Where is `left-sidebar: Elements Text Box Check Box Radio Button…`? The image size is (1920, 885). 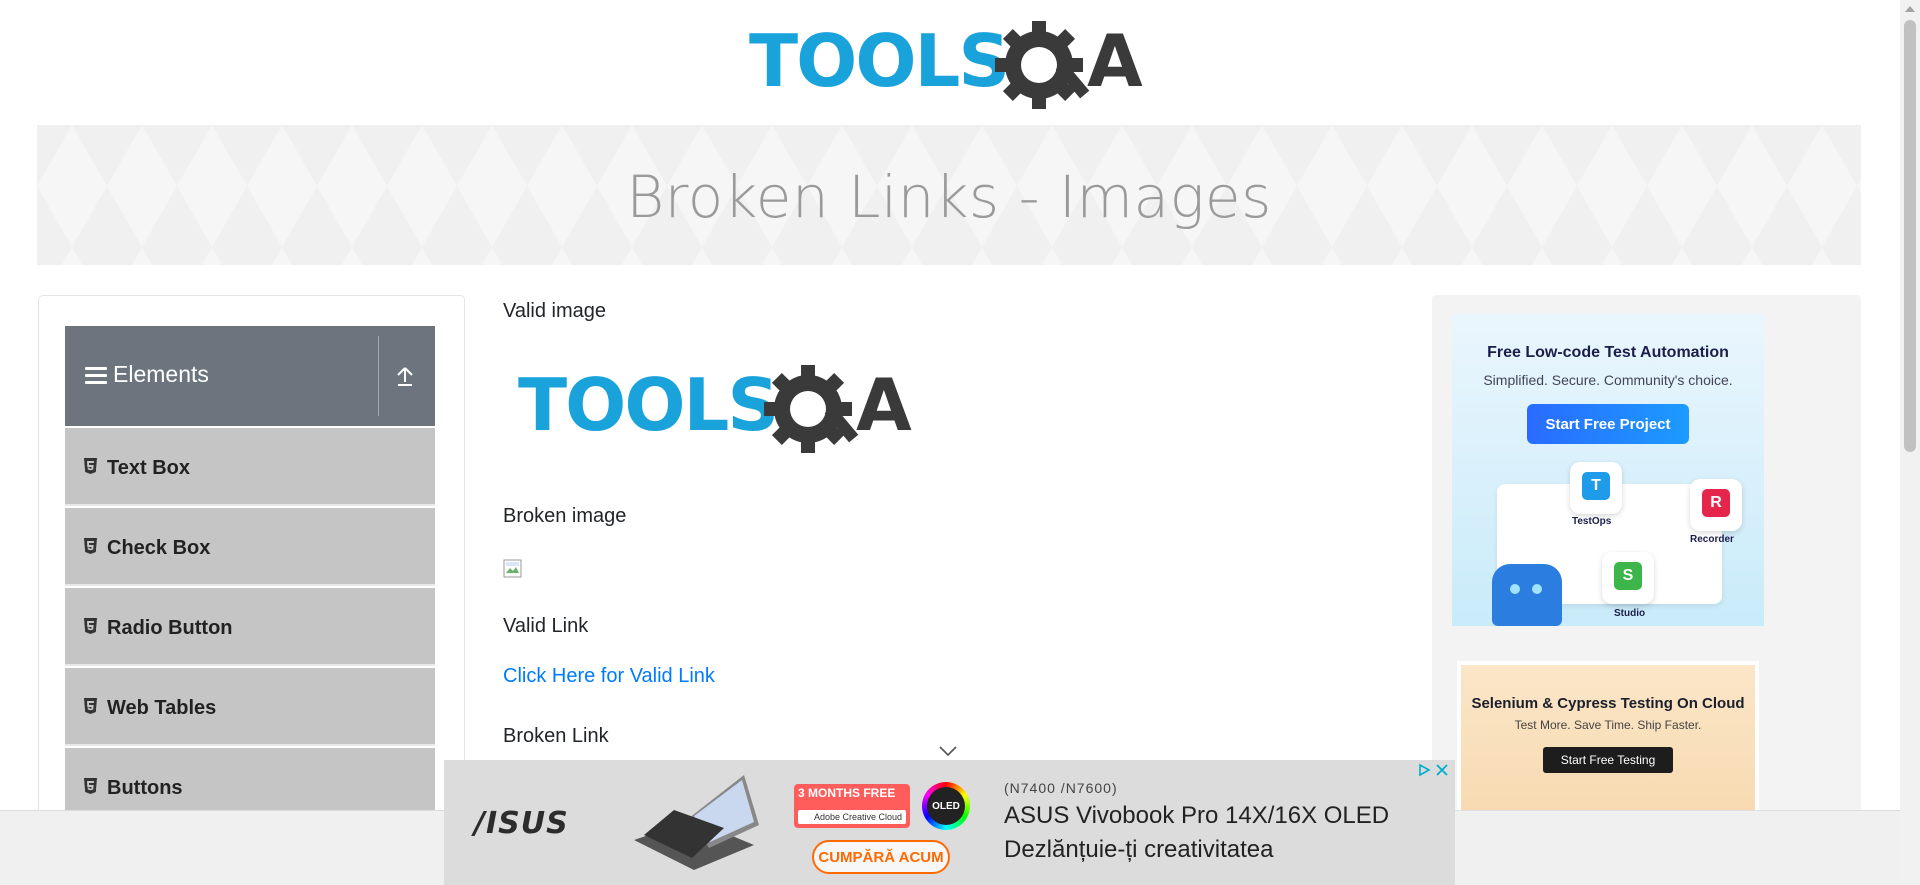
left-sidebar: Elements Text Box Check Box Radio Button… is located at coordinates (251, 590).